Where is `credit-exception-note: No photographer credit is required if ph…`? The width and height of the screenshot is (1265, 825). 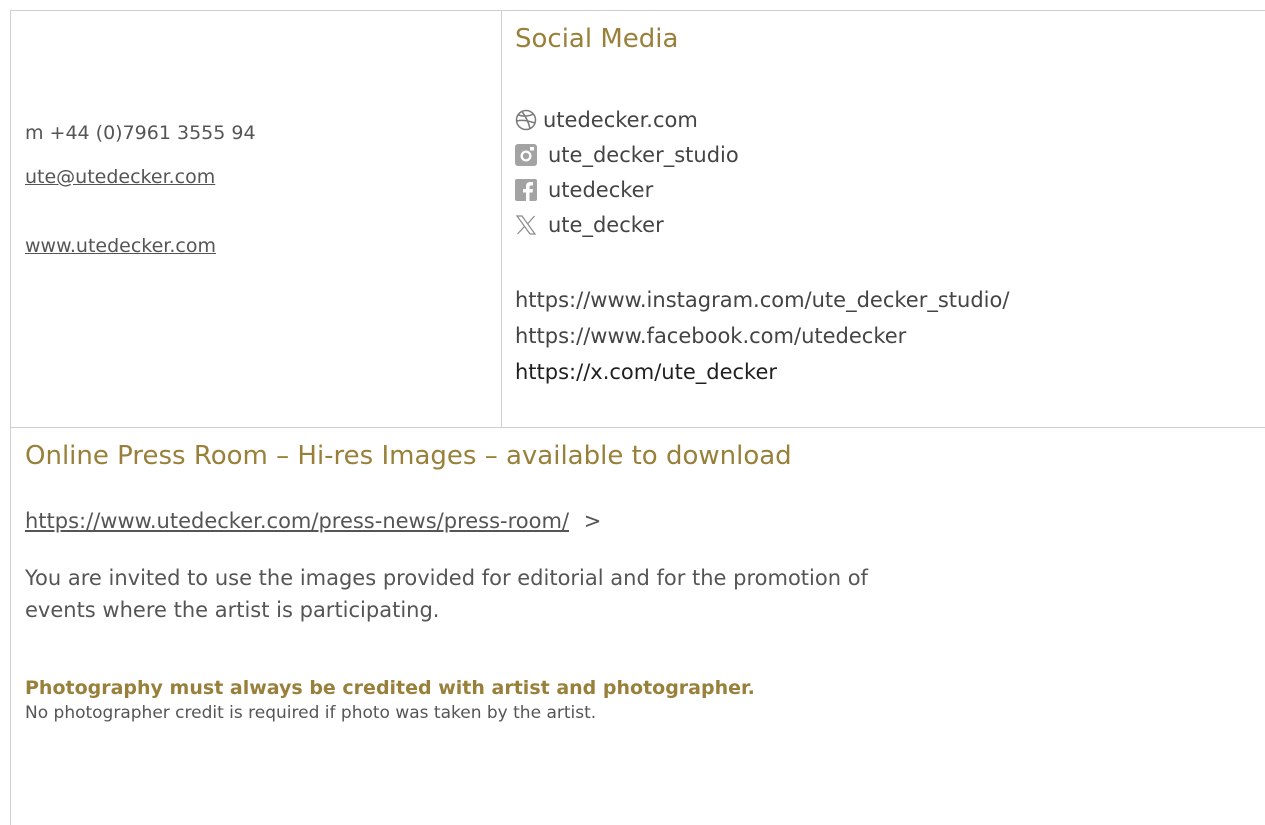 credit-exception-note: No photographer credit is required if ph… is located at coordinates (311, 713).